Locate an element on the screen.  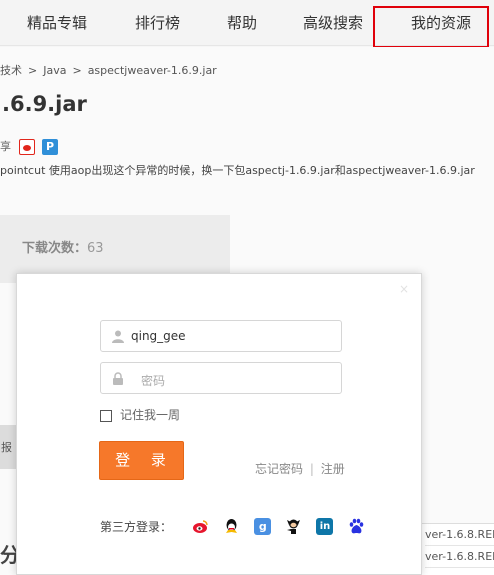
close-icon: × is located at coordinates (404, 289).